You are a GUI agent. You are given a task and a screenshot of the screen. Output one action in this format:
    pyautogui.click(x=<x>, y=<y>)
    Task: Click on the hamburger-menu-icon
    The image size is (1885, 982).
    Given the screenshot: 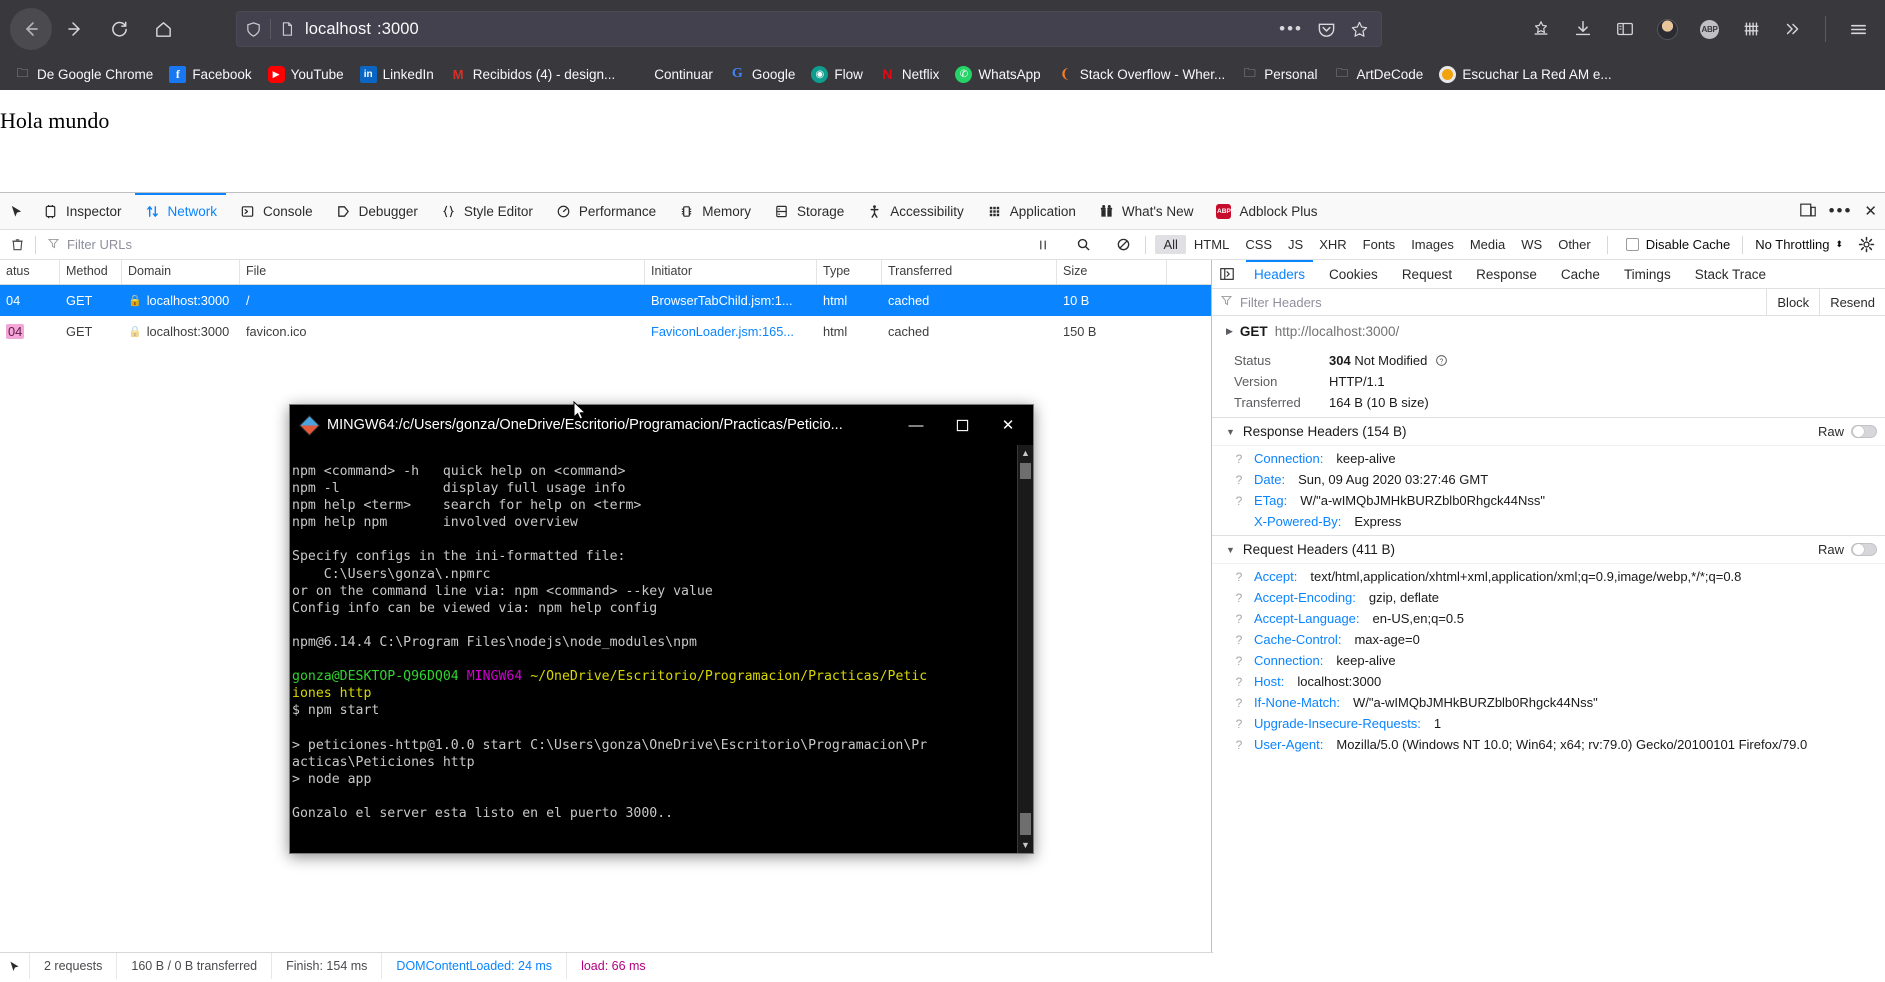 What is the action you would take?
    pyautogui.click(x=1858, y=29)
    